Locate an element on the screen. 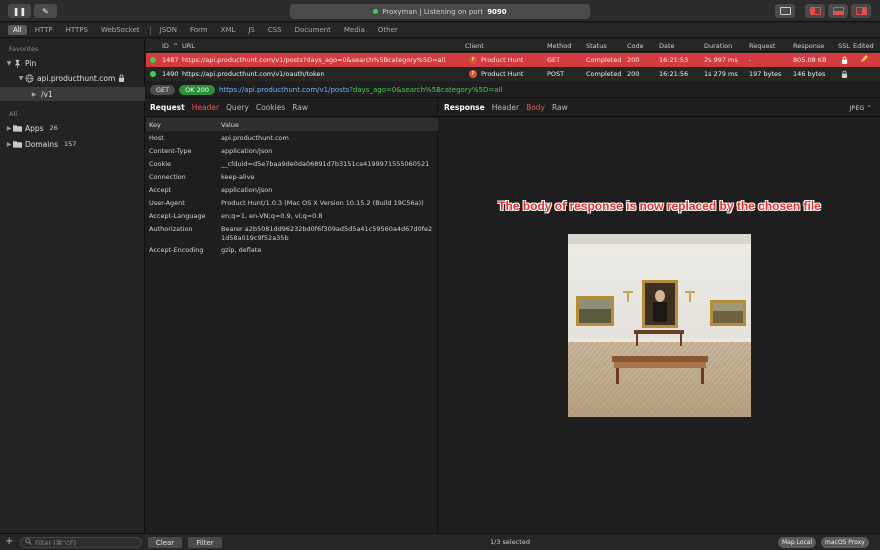 The height and width of the screenshot is (550, 880). macos-proxy-badge: macOS Proxy is located at coordinates (845, 542).